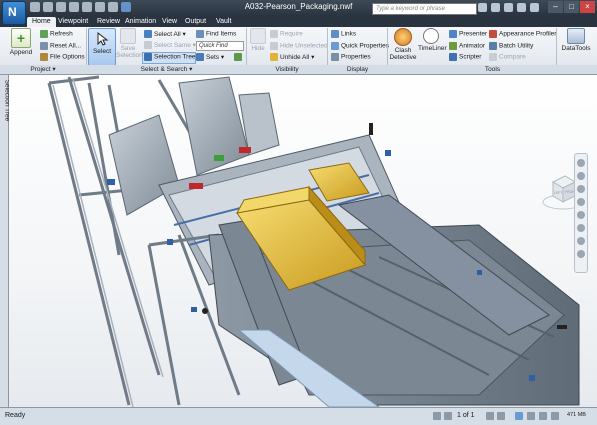 This screenshot has width=597, height=425. Describe the element at coordinates (508, 7) in the screenshot. I see `communication-icon` at that location.